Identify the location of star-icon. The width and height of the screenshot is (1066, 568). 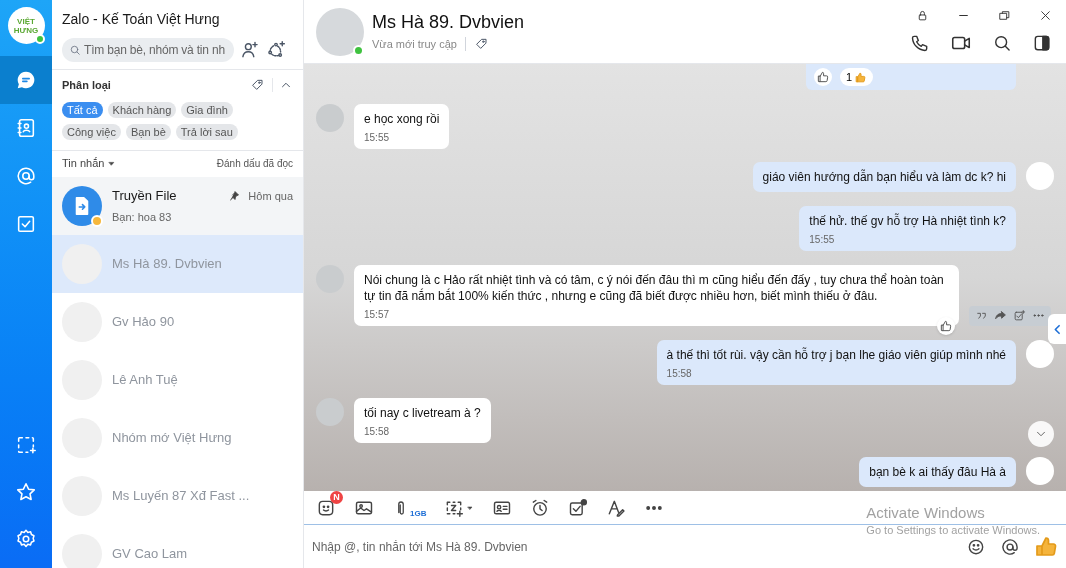
(26, 491).